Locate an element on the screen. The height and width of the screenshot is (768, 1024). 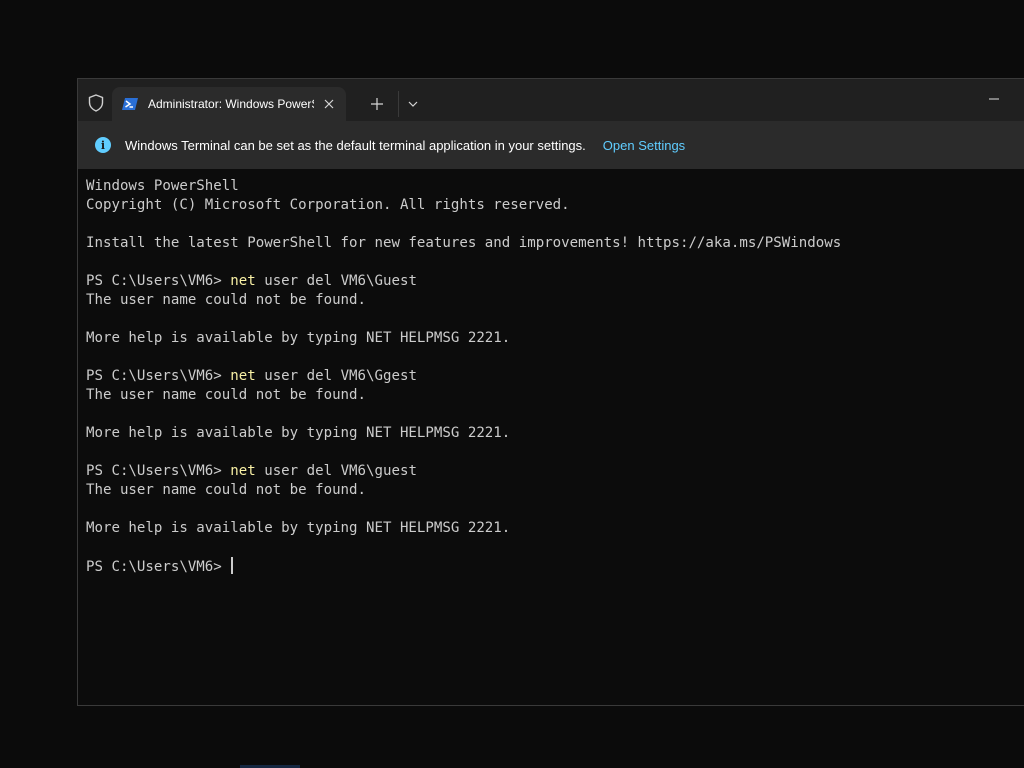
minimize-button is located at coordinates (994, 99).